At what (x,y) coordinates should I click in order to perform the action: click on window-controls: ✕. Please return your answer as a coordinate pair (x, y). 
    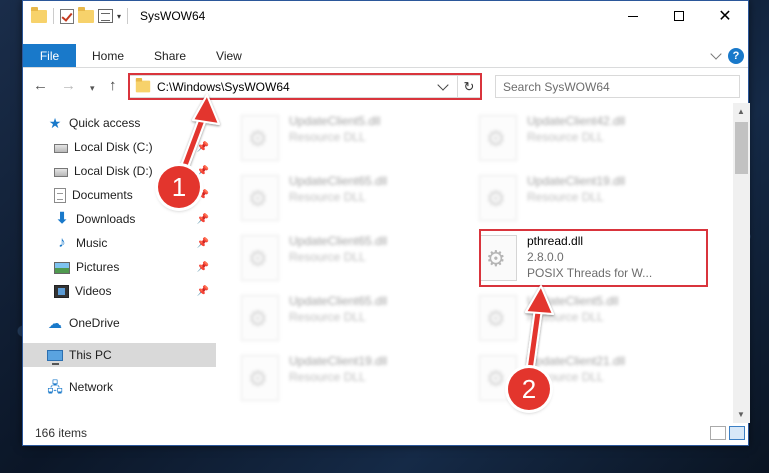
    Looking at the image, I should click on (679, 16).